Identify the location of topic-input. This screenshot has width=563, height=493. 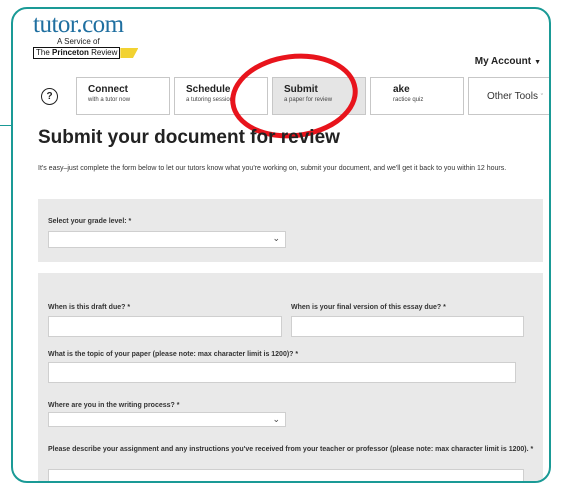
(282, 372).